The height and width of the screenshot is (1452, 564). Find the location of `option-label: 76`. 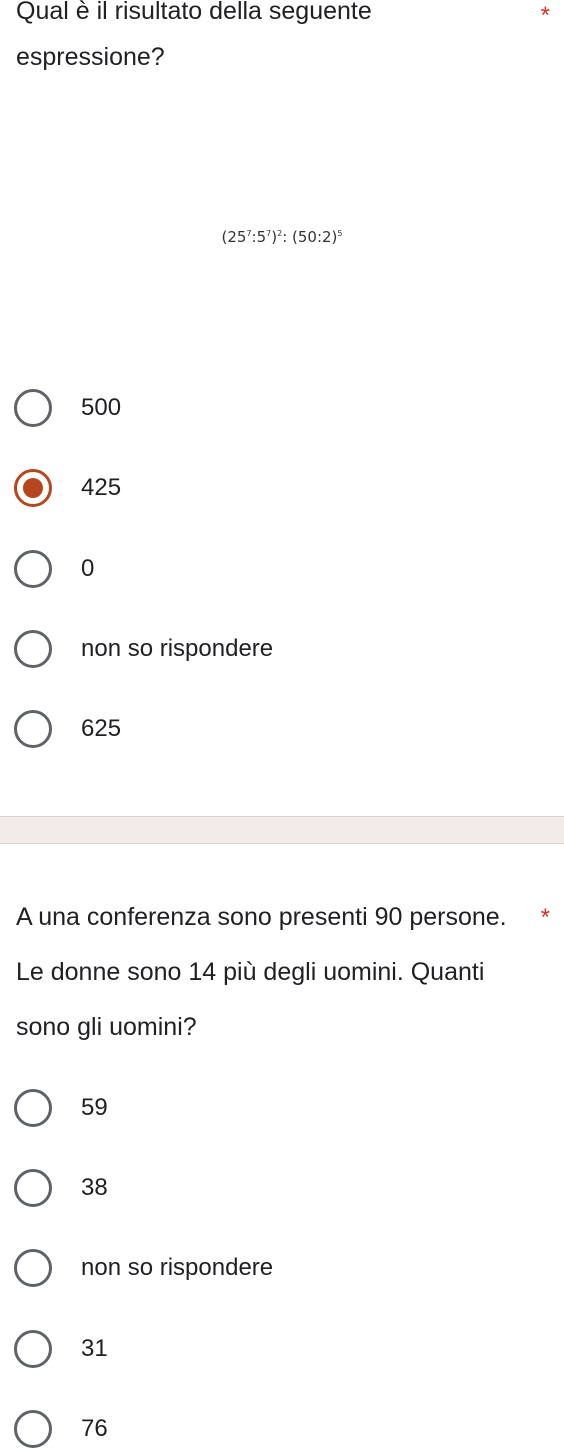

option-label: 76 is located at coordinates (94, 1428).